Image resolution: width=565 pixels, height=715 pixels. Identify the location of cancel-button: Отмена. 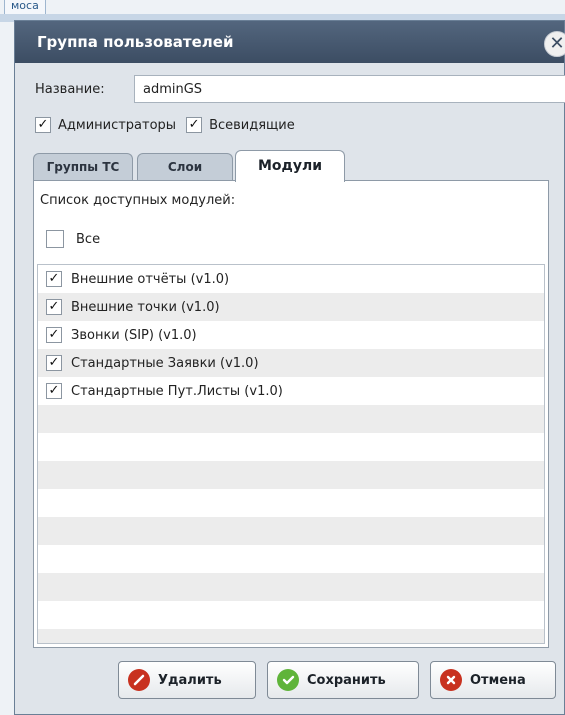
(493, 680).